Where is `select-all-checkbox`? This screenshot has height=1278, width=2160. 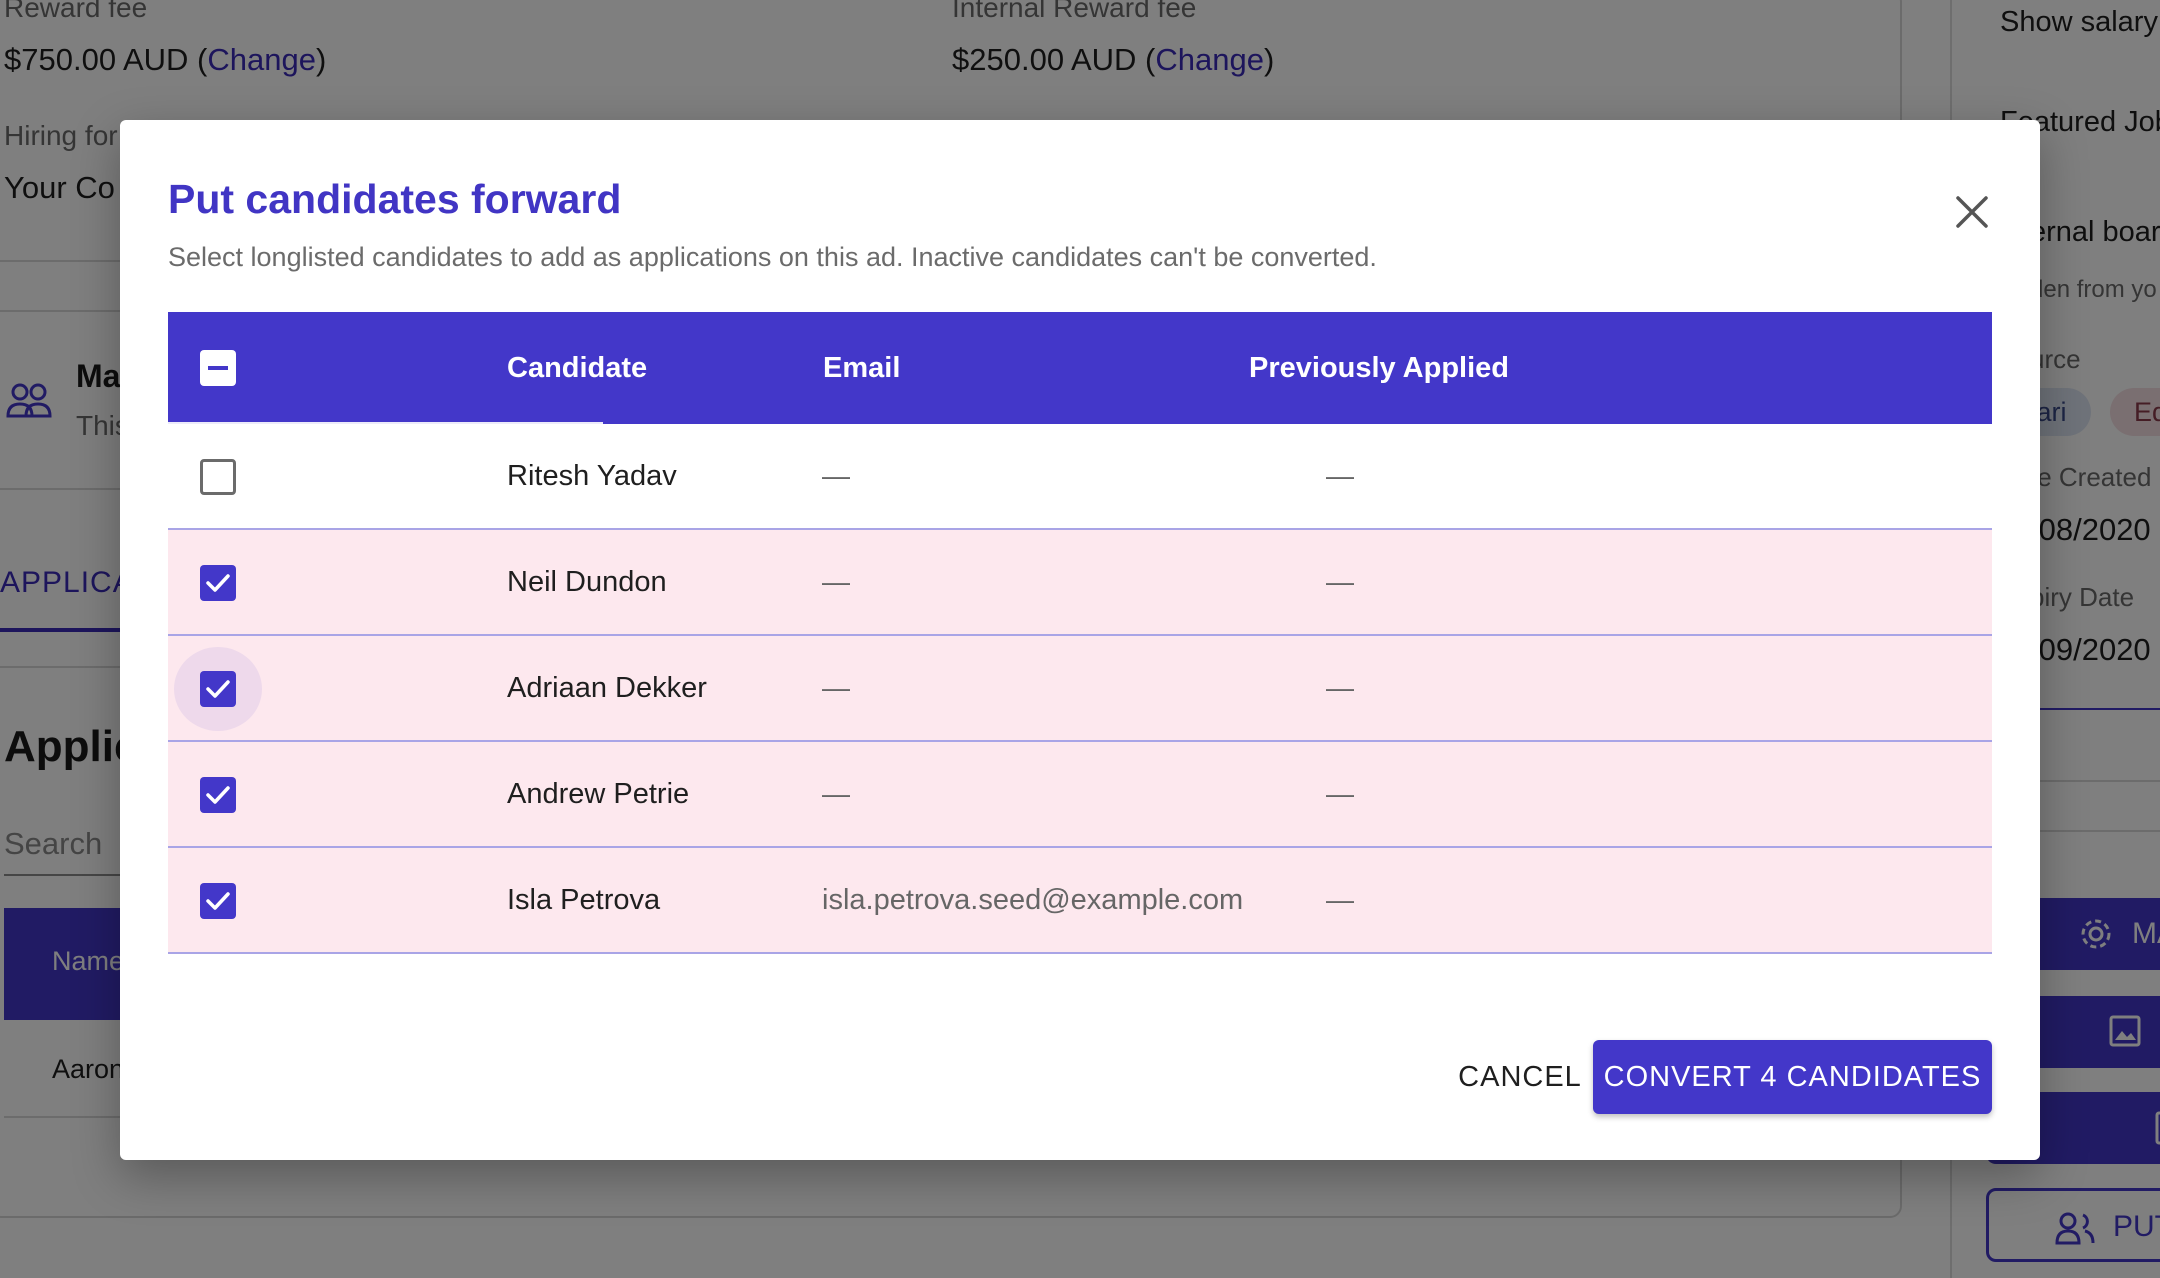
select-all-checkbox is located at coordinates (218, 368).